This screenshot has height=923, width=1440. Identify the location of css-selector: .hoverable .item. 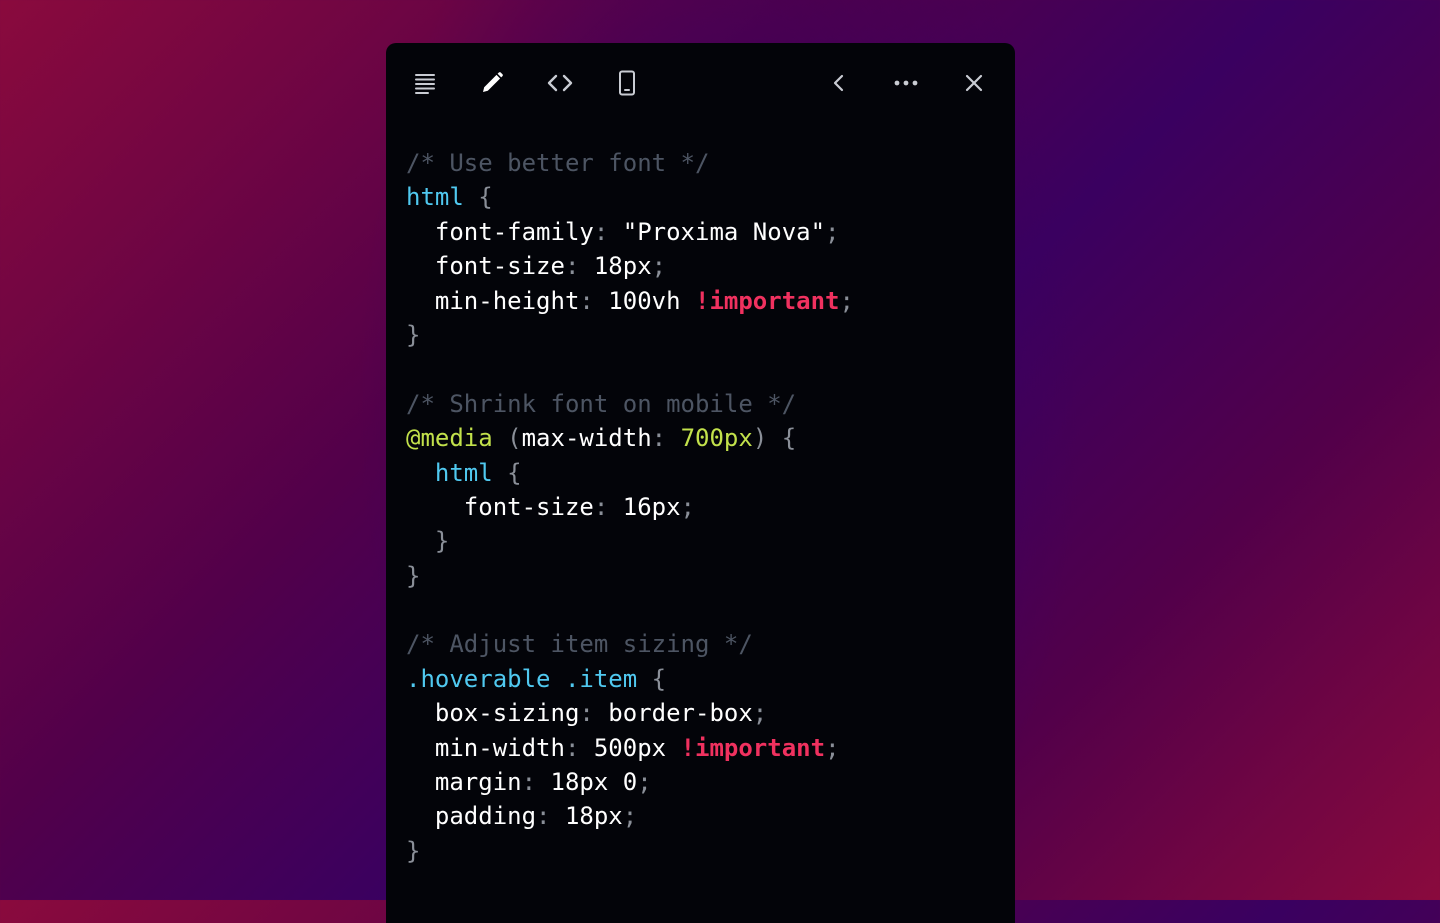
(522, 678).